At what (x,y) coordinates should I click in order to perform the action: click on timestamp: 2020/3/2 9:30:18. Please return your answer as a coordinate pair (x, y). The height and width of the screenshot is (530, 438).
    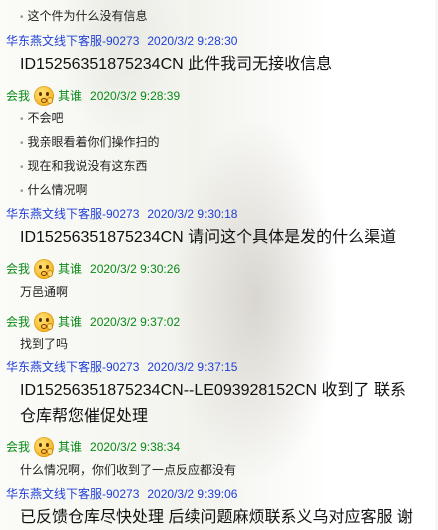
    Looking at the image, I should click on (192, 214).